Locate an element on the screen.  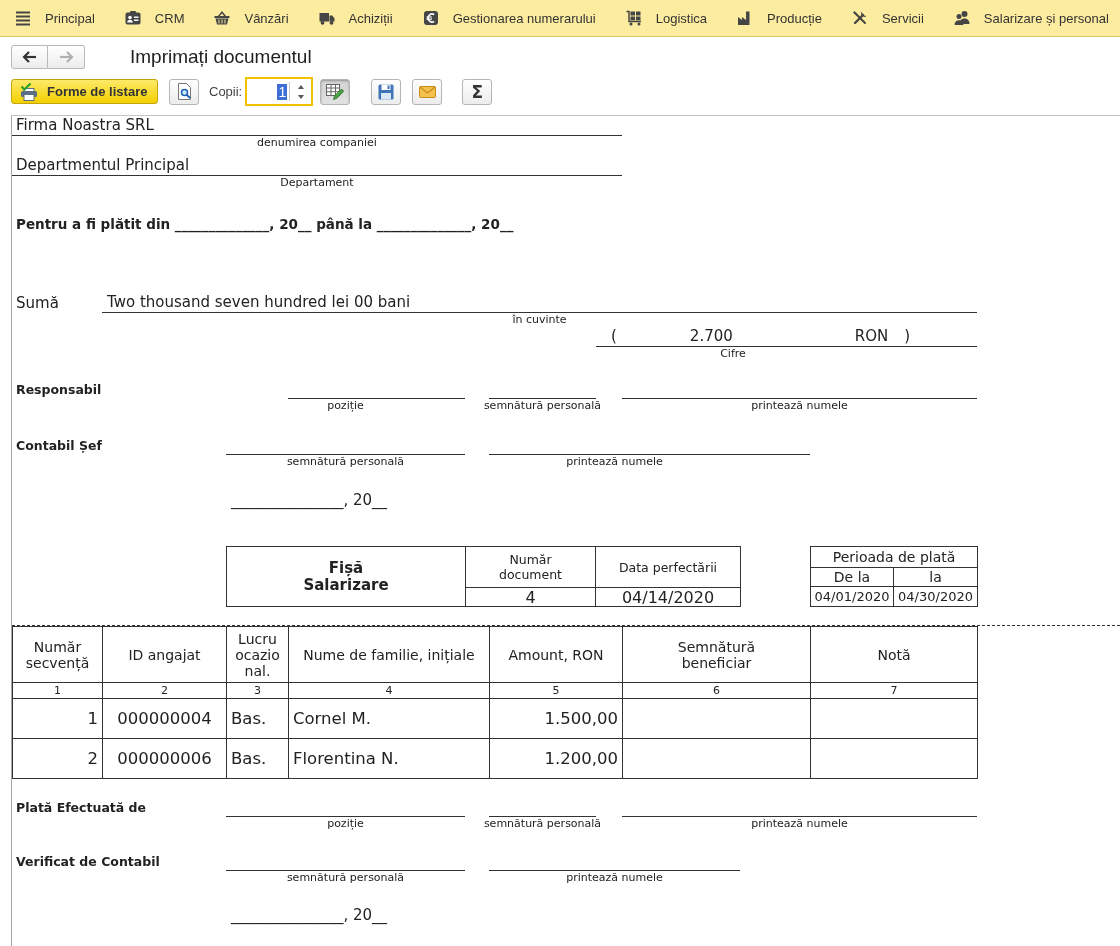
copies-field: 1 is located at coordinates (279, 91).